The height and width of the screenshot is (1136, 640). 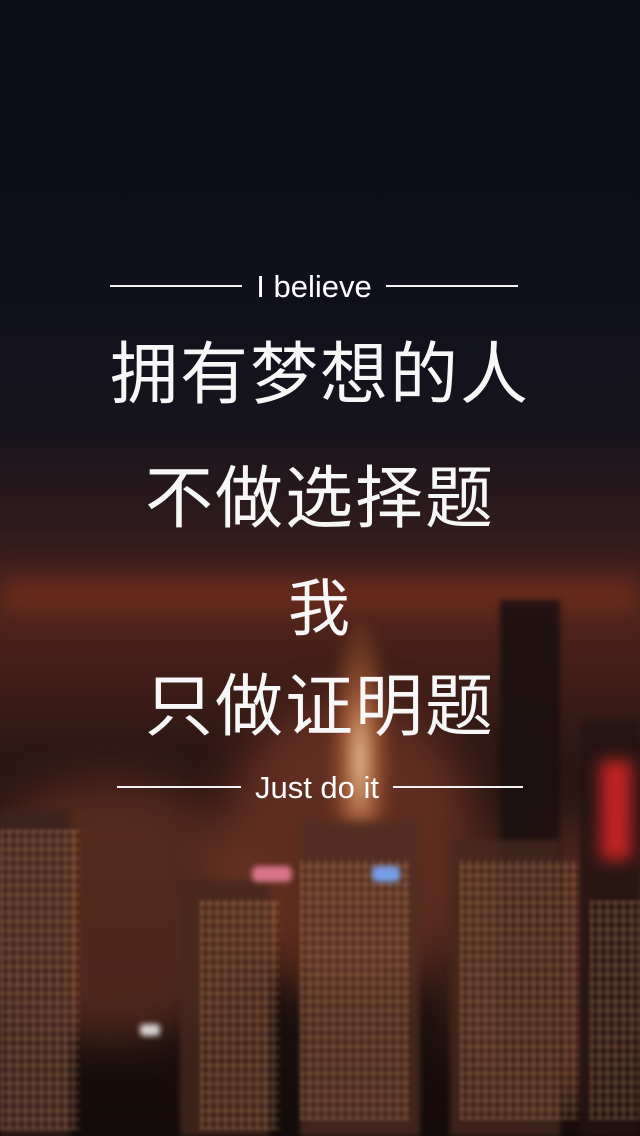 What do you see at coordinates (35, 973) in the screenshot?
I see `tower-left` at bounding box center [35, 973].